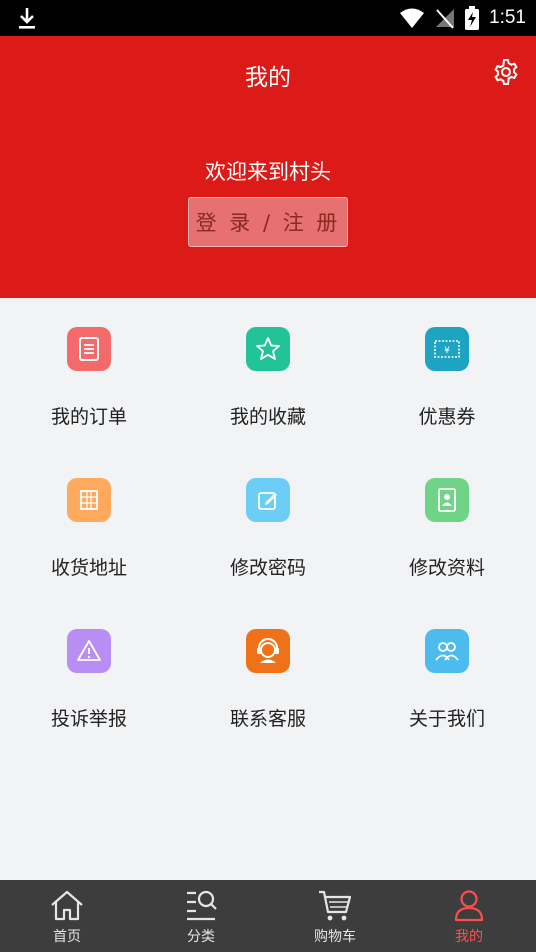  What do you see at coordinates (268, 222) in the screenshot?
I see `login-register-button: 登 录 / 注 册` at bounding box center [268, 222].